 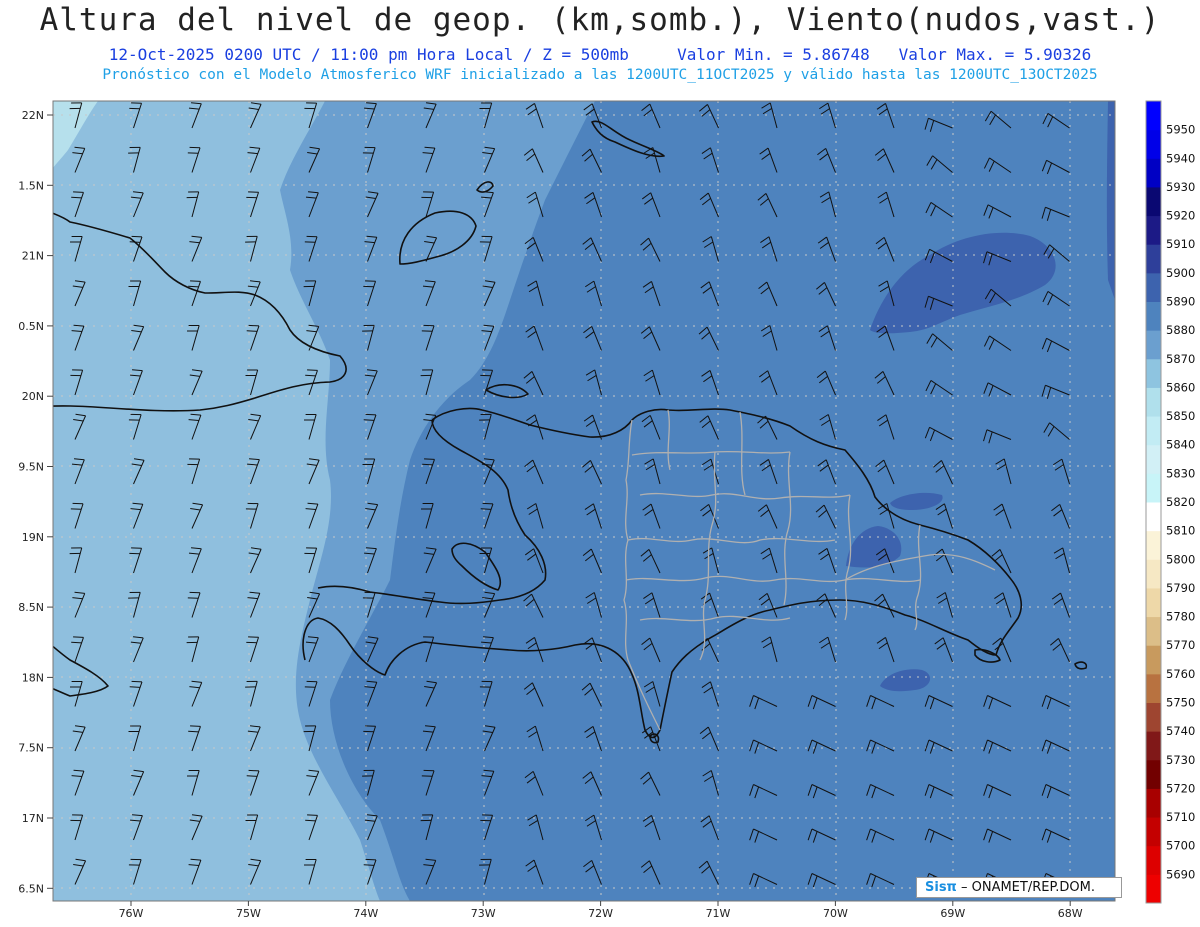 I want to click on lat-label: 8.5N, so click(x=31, y=607).